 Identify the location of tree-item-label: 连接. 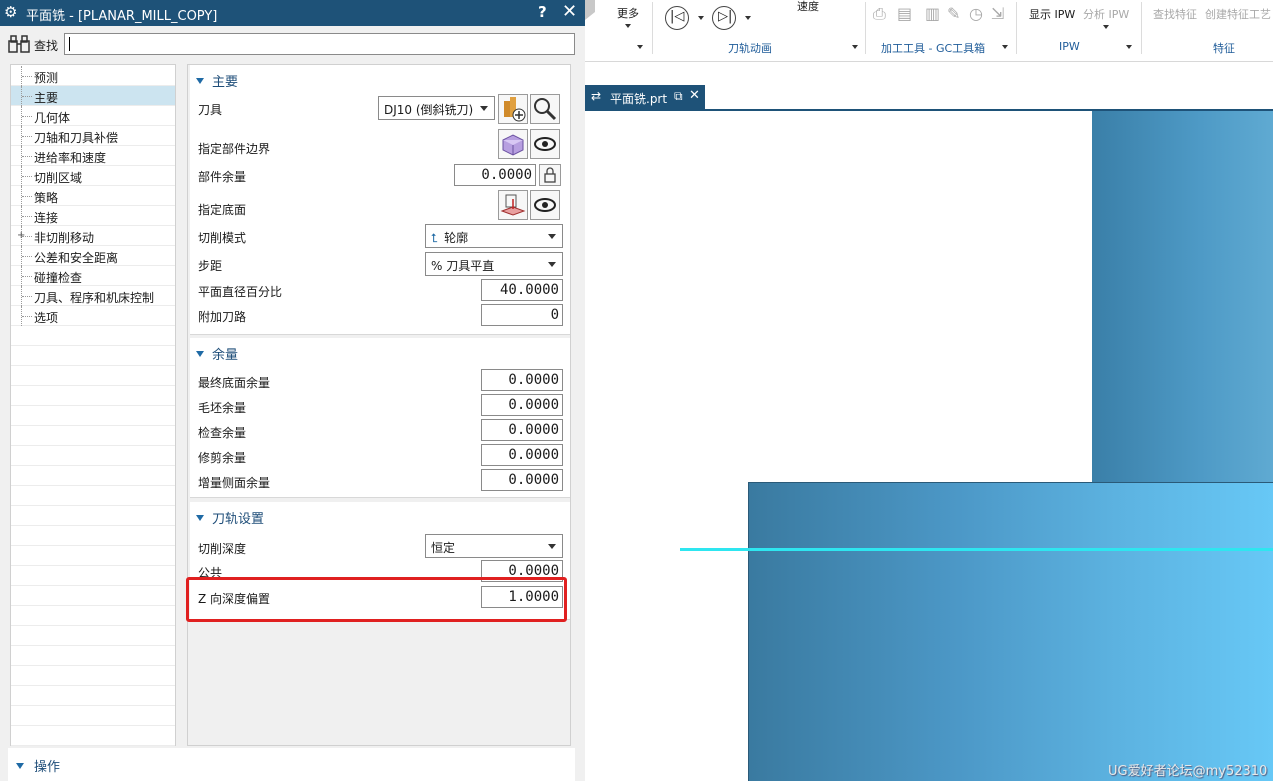
(46, 218).